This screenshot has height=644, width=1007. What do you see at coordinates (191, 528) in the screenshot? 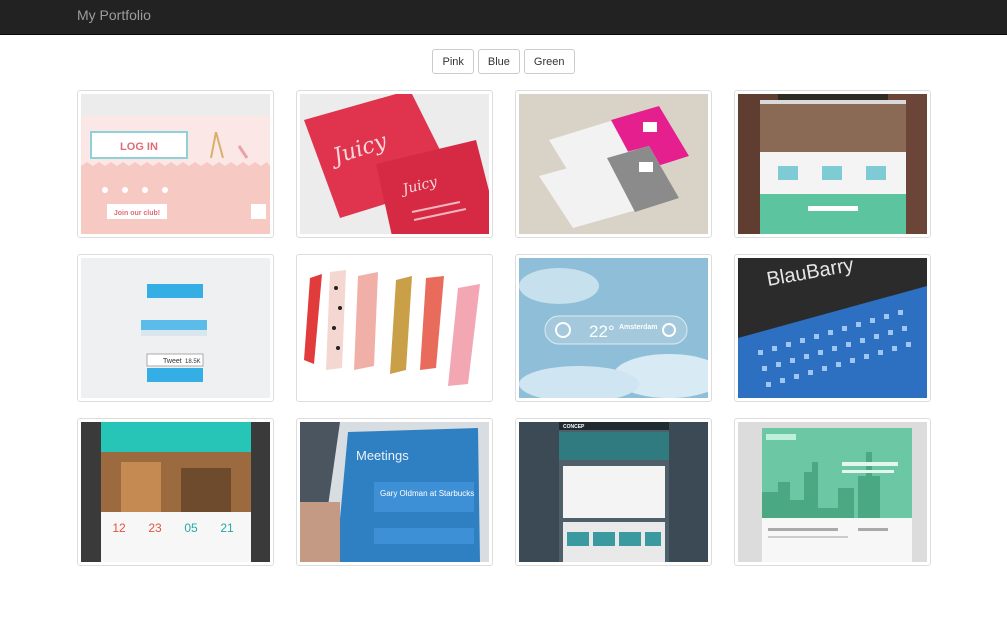
I see `countdown-minutes: 05` at bounding box center [191, 528].